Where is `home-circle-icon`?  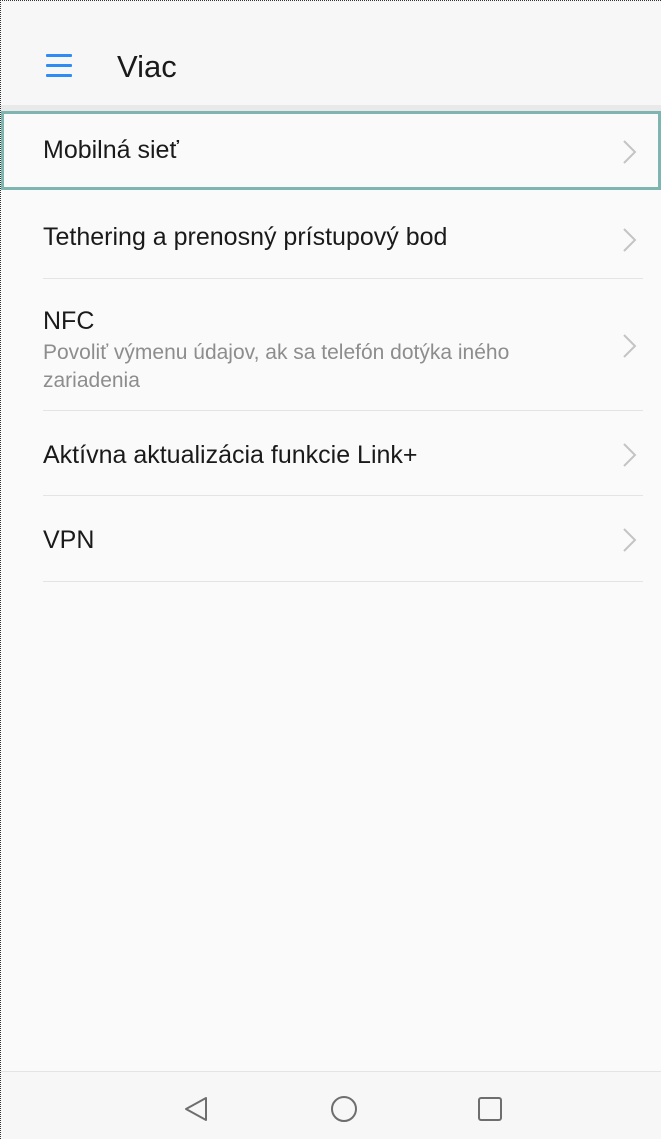
home-circle-icon is located at coordinates (344, 1109).